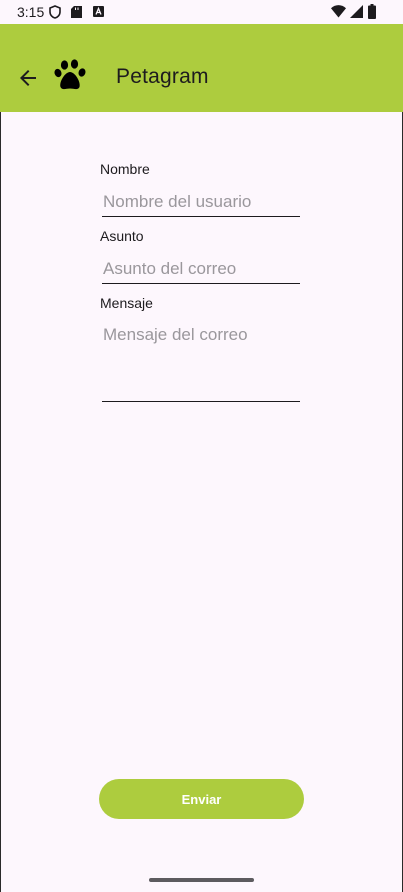 The width and height of the screenshot is (403, 892). I want to click on app-title: Petagram, so click(162, 76).